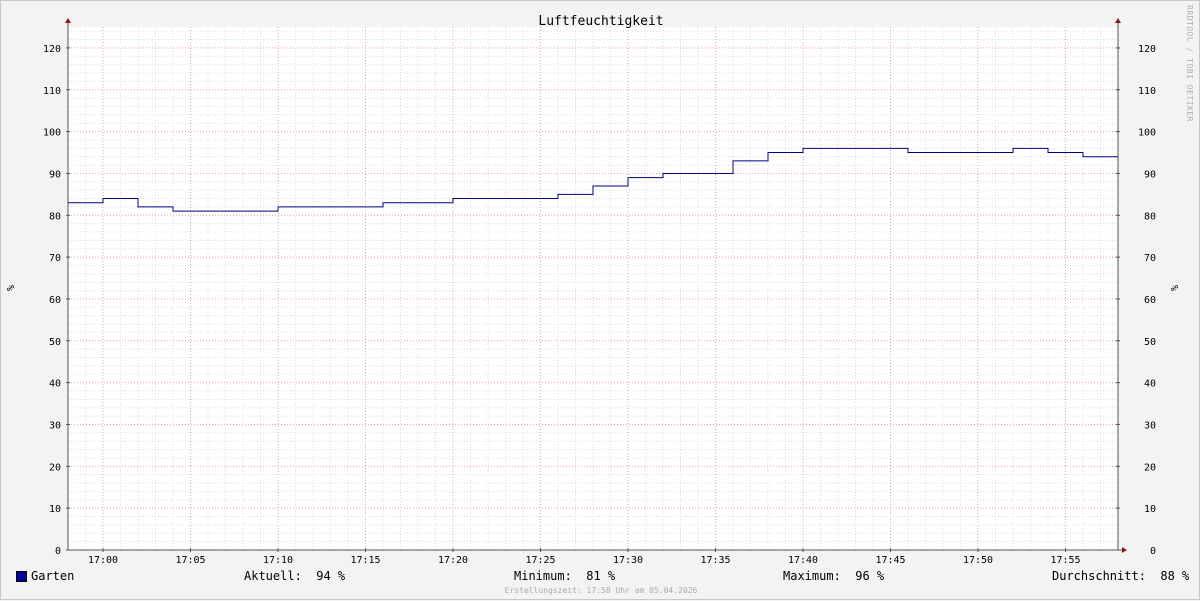 Image resolution: width=1200 pixels, height=601 pixels. I want to click on chart-title: Luftfeuchtigkeit, so click(600, 21).